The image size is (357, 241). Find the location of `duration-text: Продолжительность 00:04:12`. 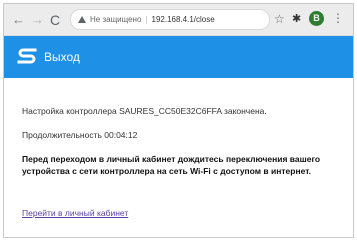

duration-text: Продолжительность 00:04:12 is located at coordinates (80, 135).